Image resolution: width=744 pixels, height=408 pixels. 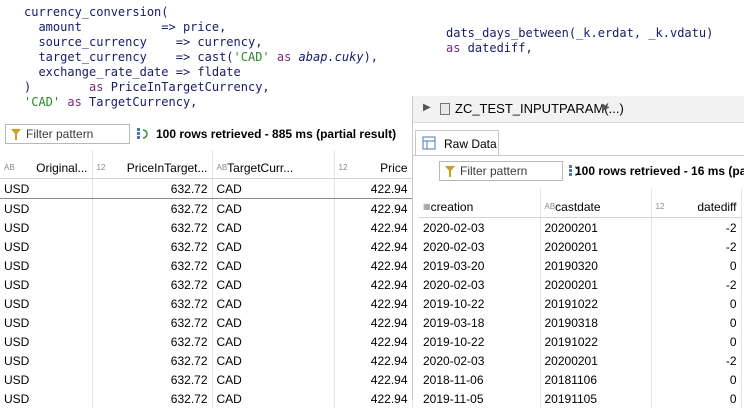 What do you see at coordinates (429, 143) in the screenshot?
I see `table-icon` at bounding box center [429, 143].